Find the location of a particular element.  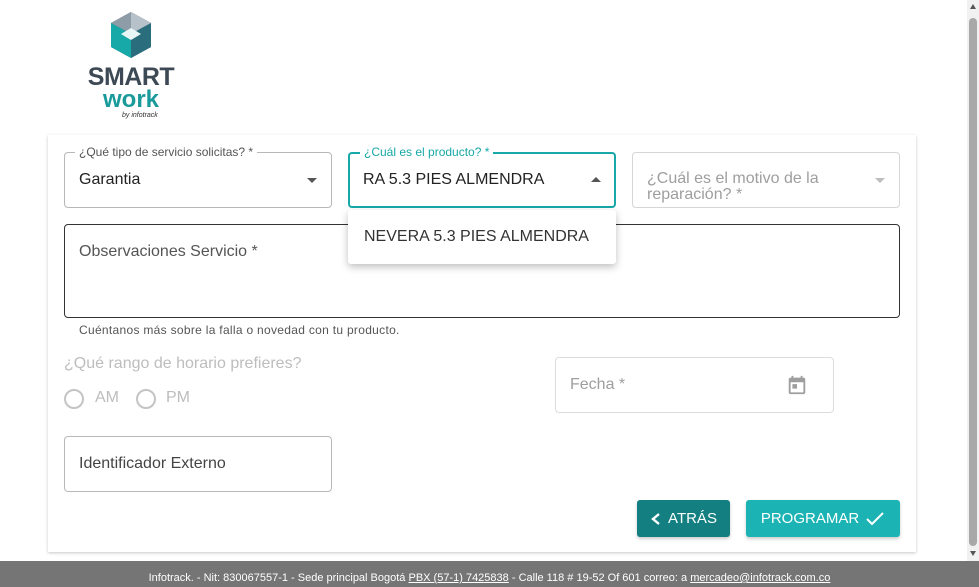

repair-reason-select: ¿Cuál es el motivo de la reparación? * is located at coordinates (766, 180).